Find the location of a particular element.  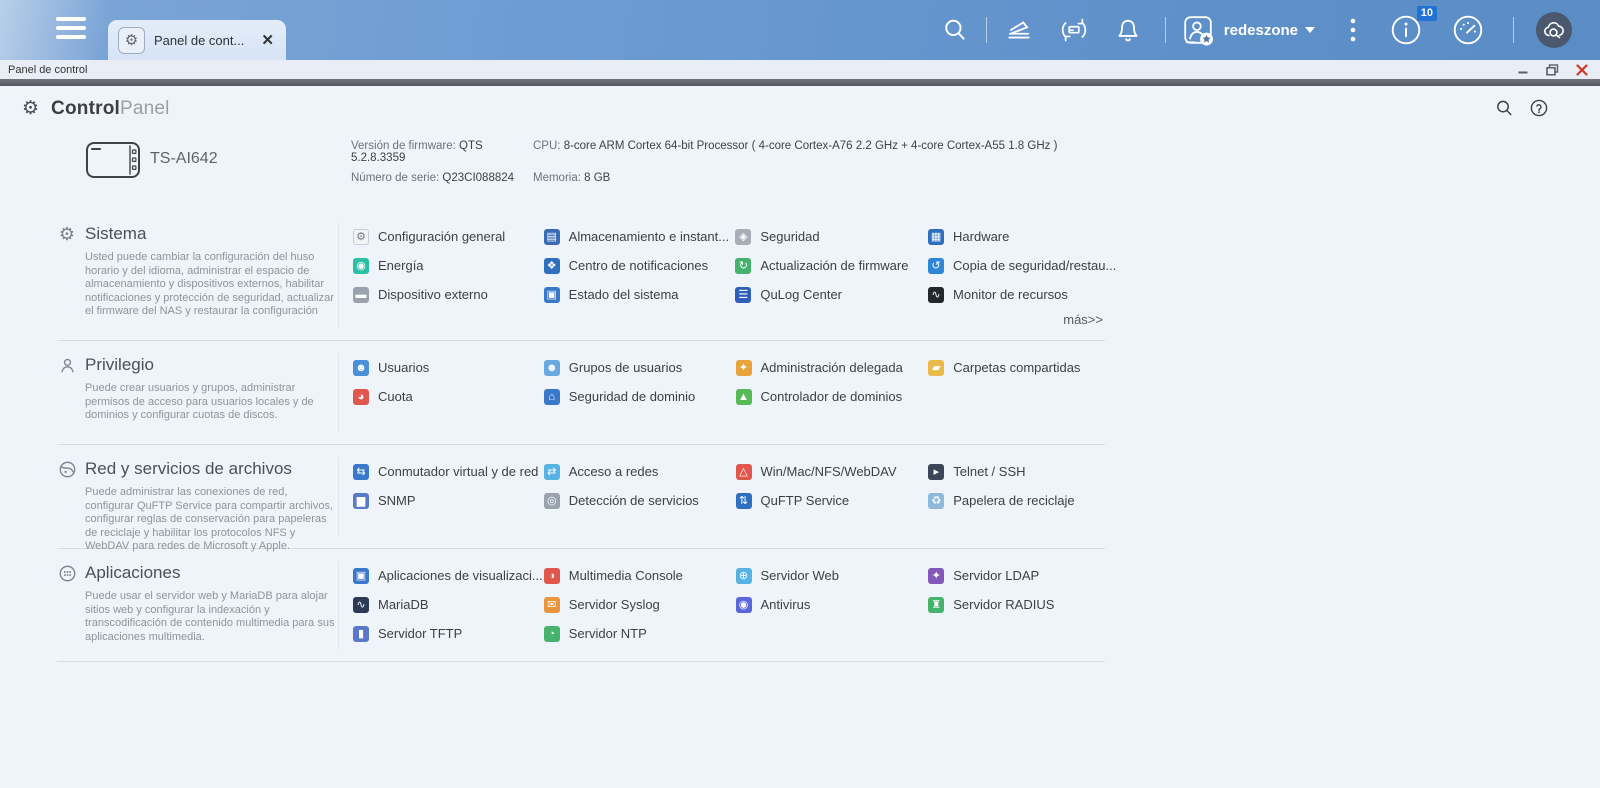

info-value: Q23CI088824 is located at coordinates (478, 178).